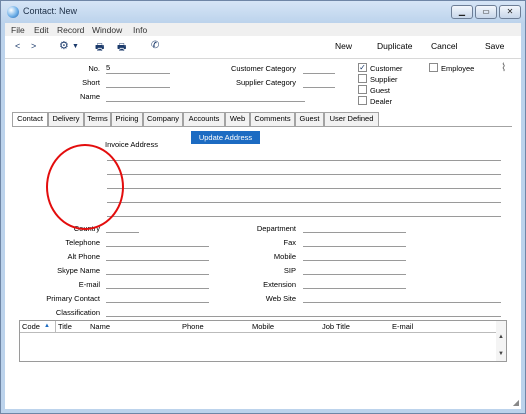 The height and width of the screenshot is (414, 526). Describe the element at coordinates (354, 227) in the screenshot. I see `department-field` at that location.